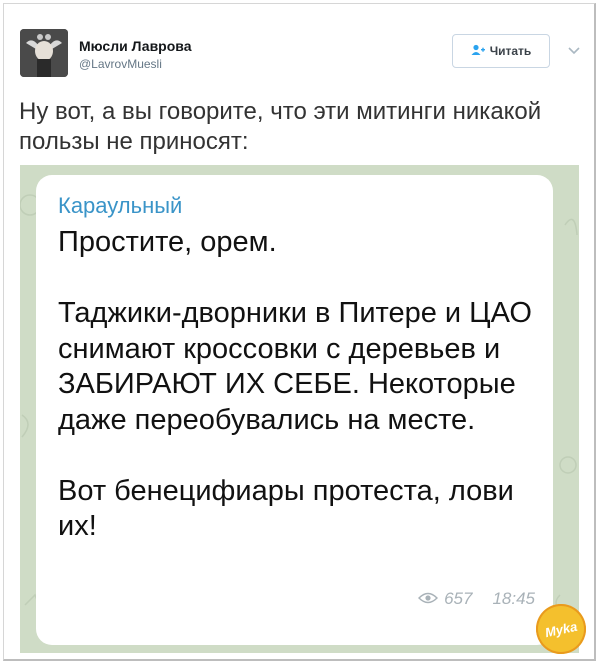 The height and width of the screenshot is (666, 601). What do you see at coordinates (120, 64) in the screenshot?
I see `author-handle: @LavrovMuesli` at bounding box center [120, 64].